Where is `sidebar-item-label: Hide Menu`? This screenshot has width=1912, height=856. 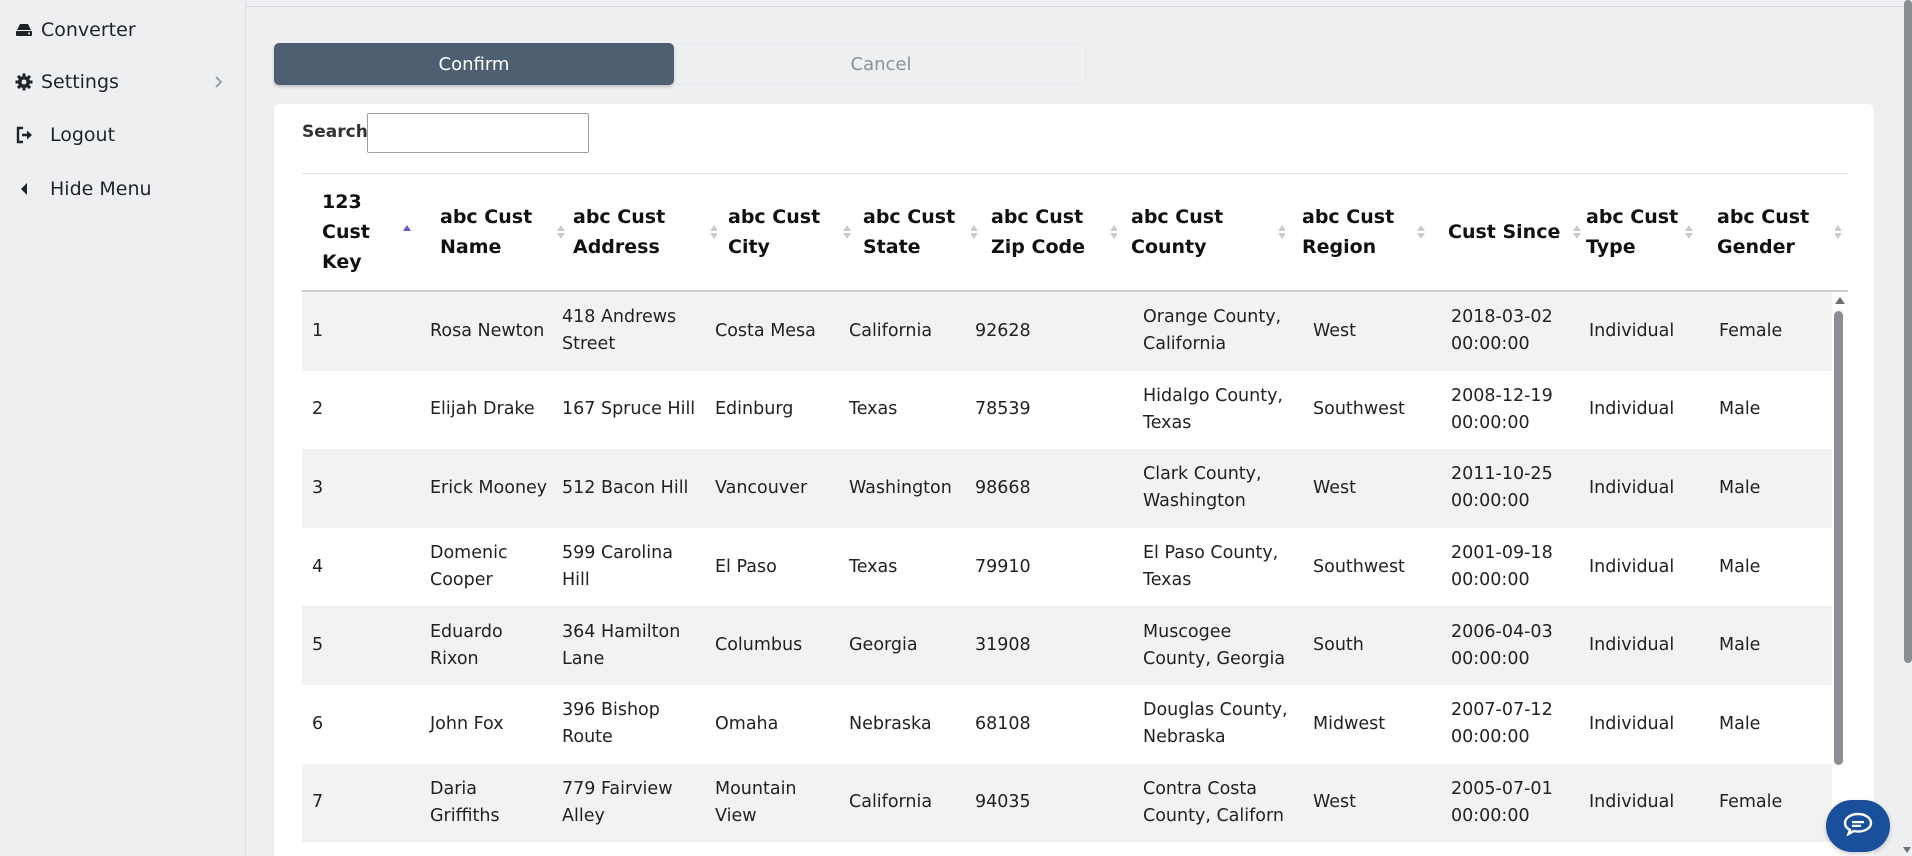
sidebar-item-label: Hide Menu is located at coordinates (101, 189).